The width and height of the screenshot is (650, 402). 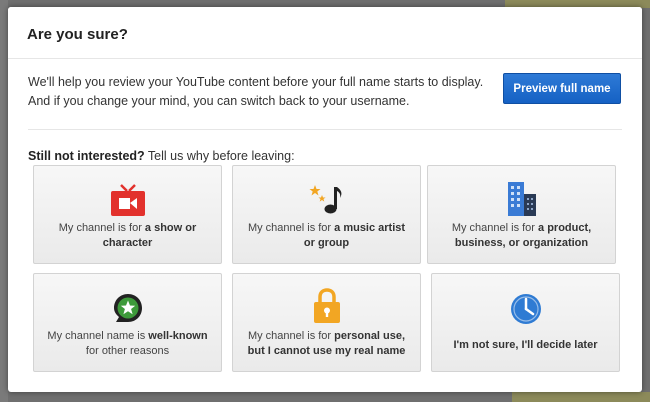 I want to click on background-page-footer, so click(x=581, y=397).